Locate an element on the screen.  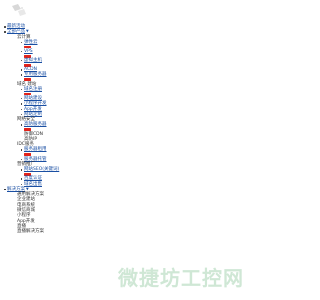
product-item: 服务器租用 is located at coordinates (103, 152).